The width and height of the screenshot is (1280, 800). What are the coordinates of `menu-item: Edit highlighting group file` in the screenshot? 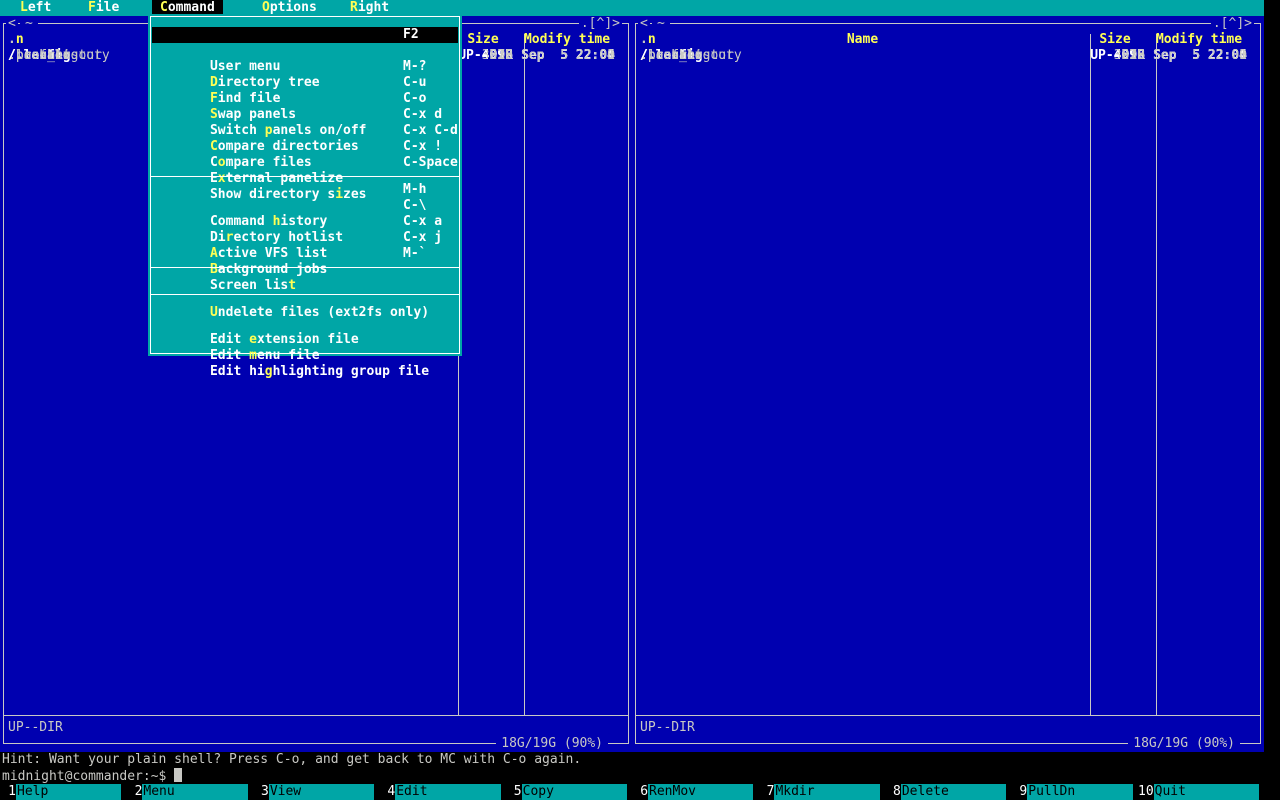 It's located at (305, 355).